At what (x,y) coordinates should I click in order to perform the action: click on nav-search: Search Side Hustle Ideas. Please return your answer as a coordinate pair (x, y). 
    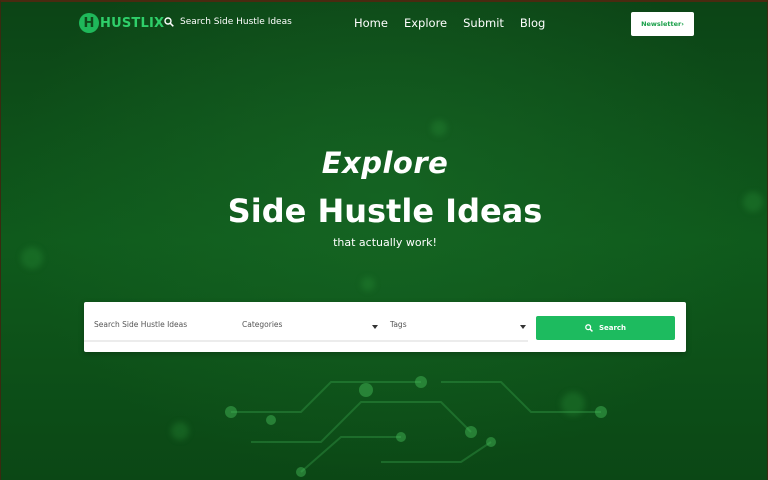
    Looking at the image, I should click on (228, 22).